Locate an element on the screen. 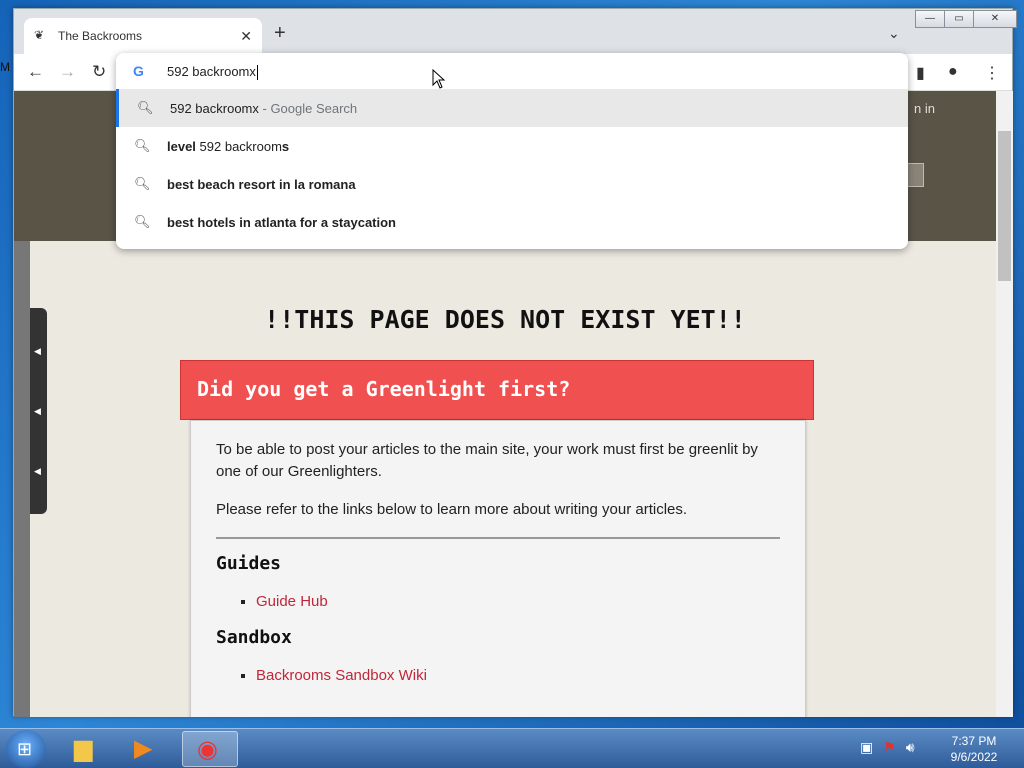 This screenshot has height=768, width=1024. sandbox-heading: Sandbox is located at coordinates (254, 637).